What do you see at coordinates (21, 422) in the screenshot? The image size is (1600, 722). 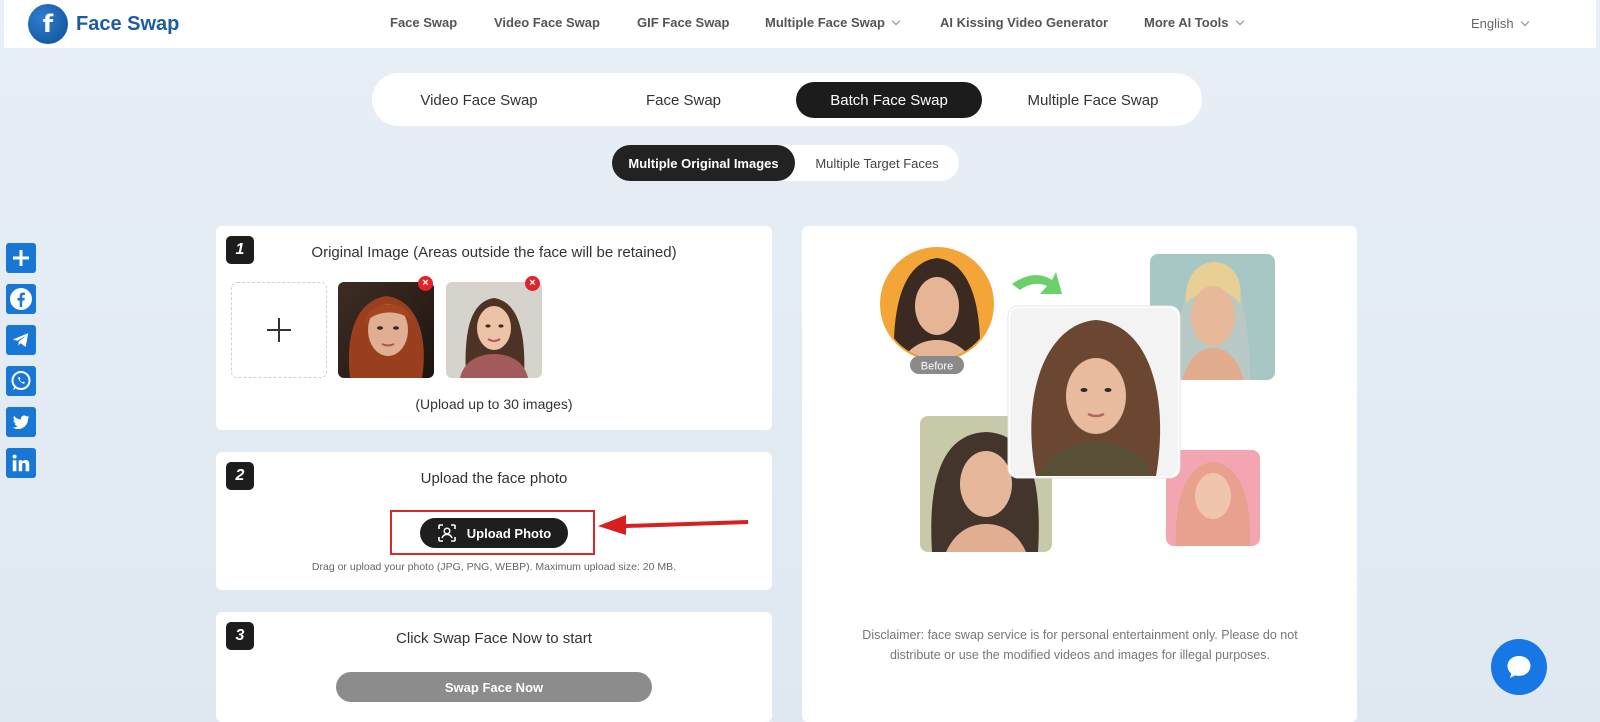 I see `twitter-icon` at bounding box center [21, 422].